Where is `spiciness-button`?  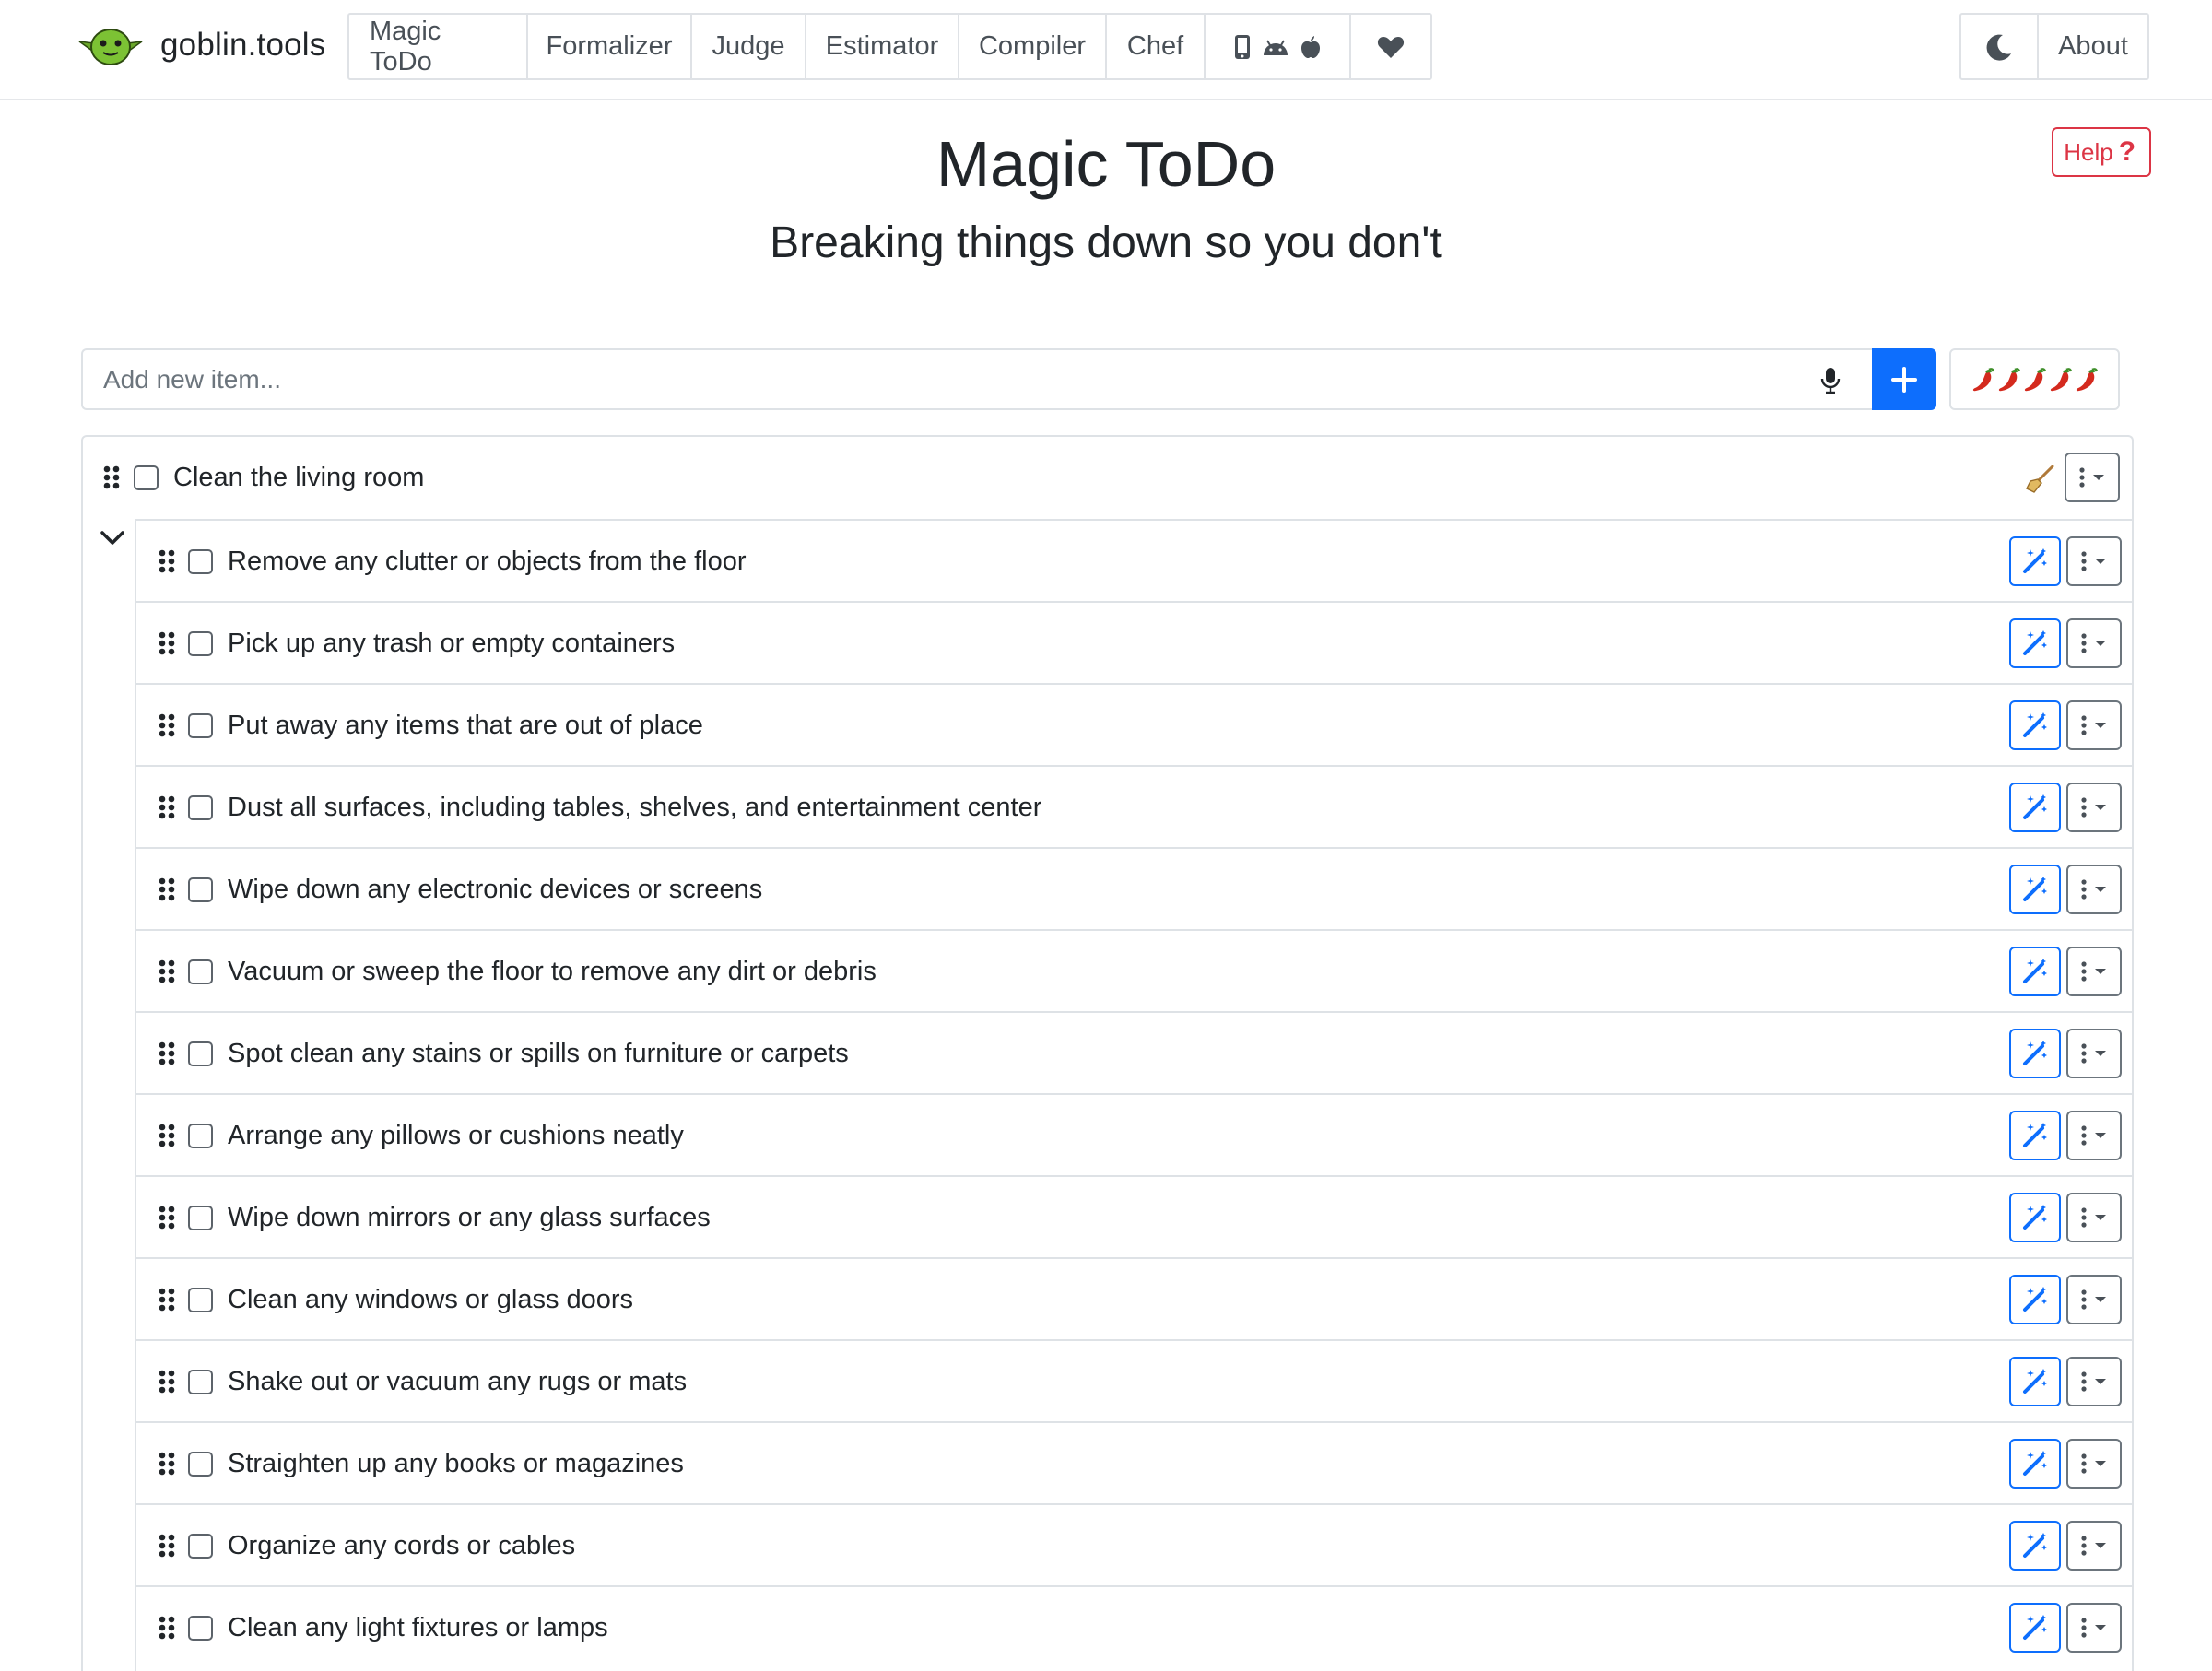
spiciness-button is located at coordinates (2034, 379).